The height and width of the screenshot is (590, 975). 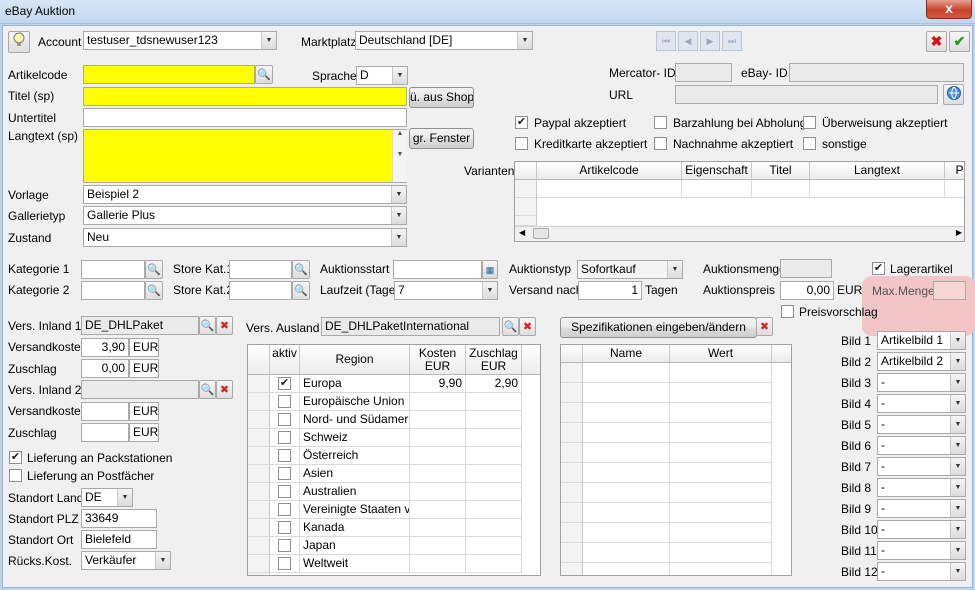 I want to click on last-record-icon: ⏭, so click(x=732, y=41).